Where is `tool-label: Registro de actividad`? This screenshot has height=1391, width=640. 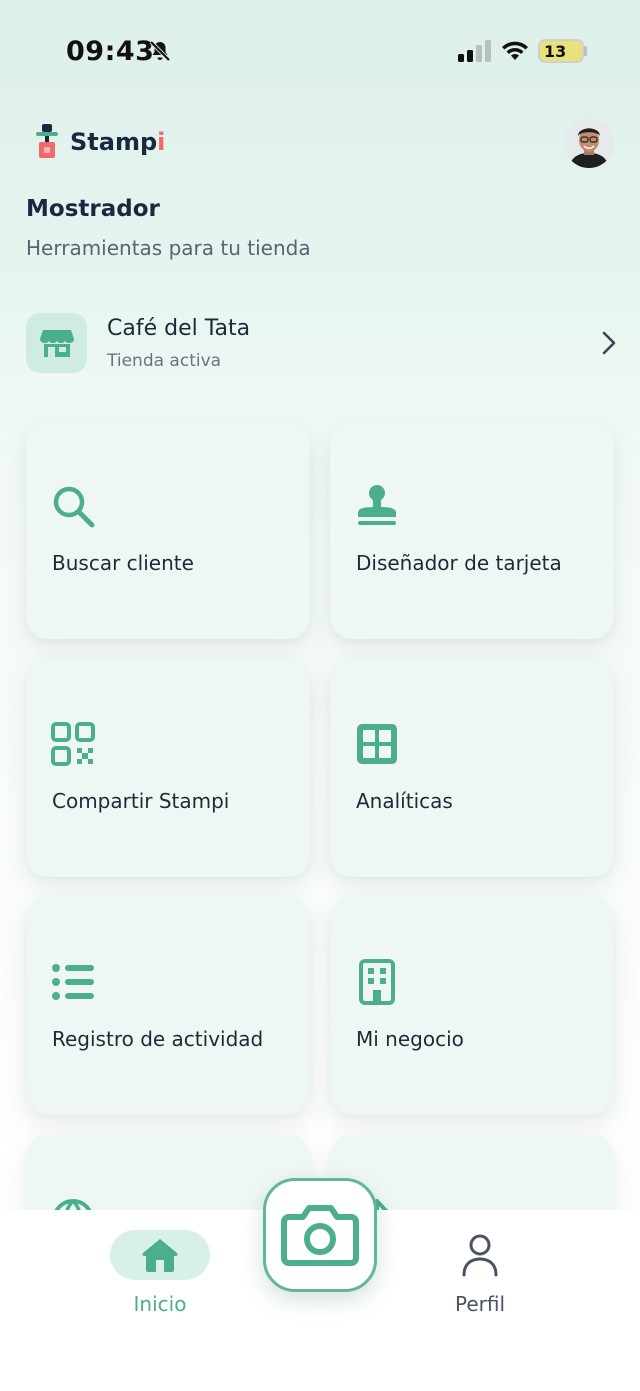
tool-label: Registro de actividad is located at coordinates (158, 1039).